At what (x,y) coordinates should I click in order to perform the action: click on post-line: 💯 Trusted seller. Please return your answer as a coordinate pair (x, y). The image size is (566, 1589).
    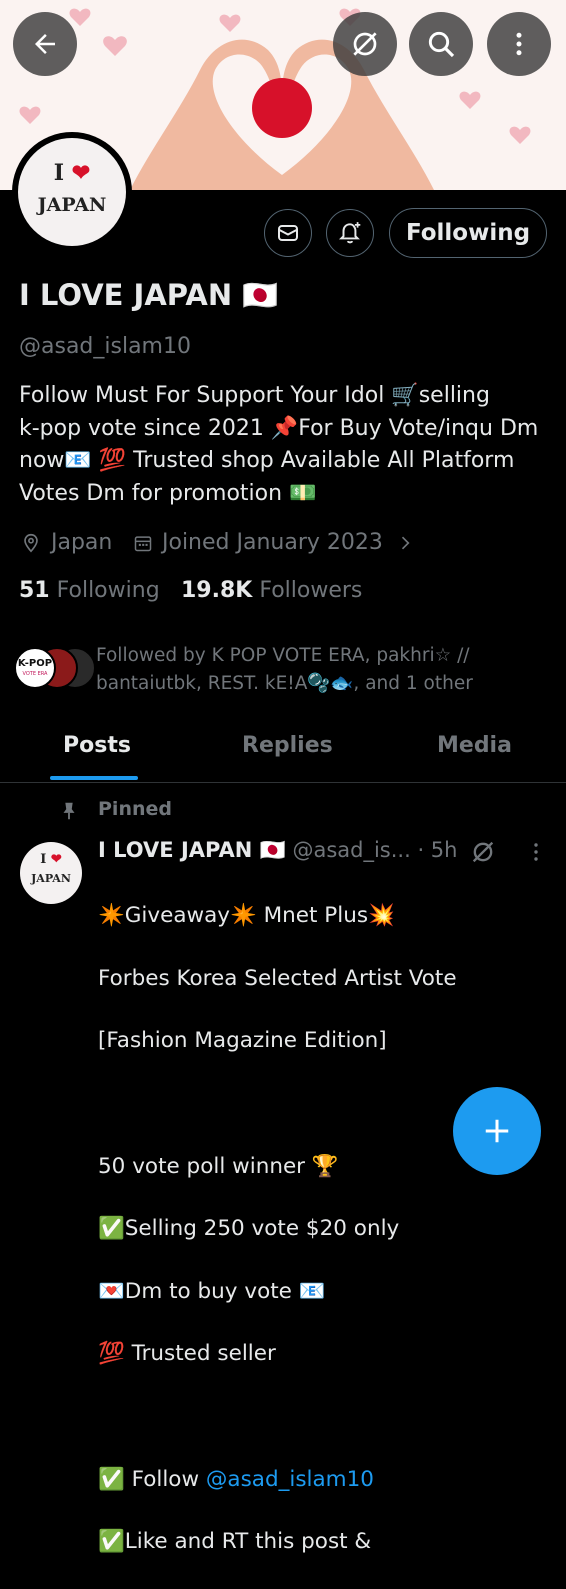
    Looking at the image, I should click on (187, 1354).